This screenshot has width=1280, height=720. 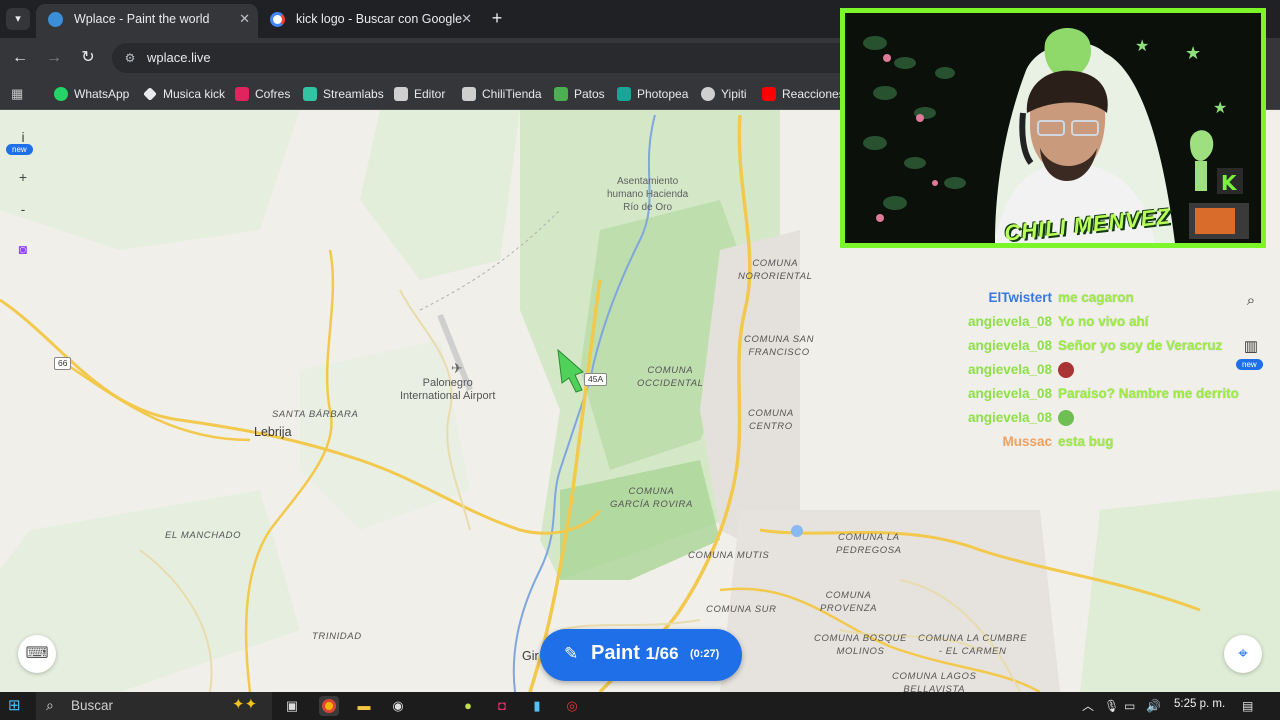 What do you see at coordinates (741, 609) in the screenshot?
I see `map-label-comuna-sur: COMUNA SUR` at bounding box center [741, 609].